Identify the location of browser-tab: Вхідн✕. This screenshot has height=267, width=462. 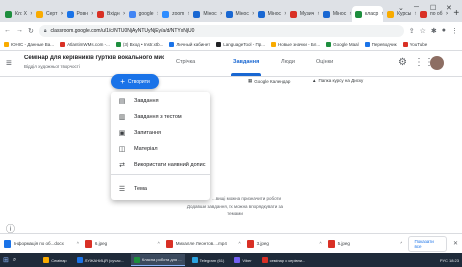
(109, 14).